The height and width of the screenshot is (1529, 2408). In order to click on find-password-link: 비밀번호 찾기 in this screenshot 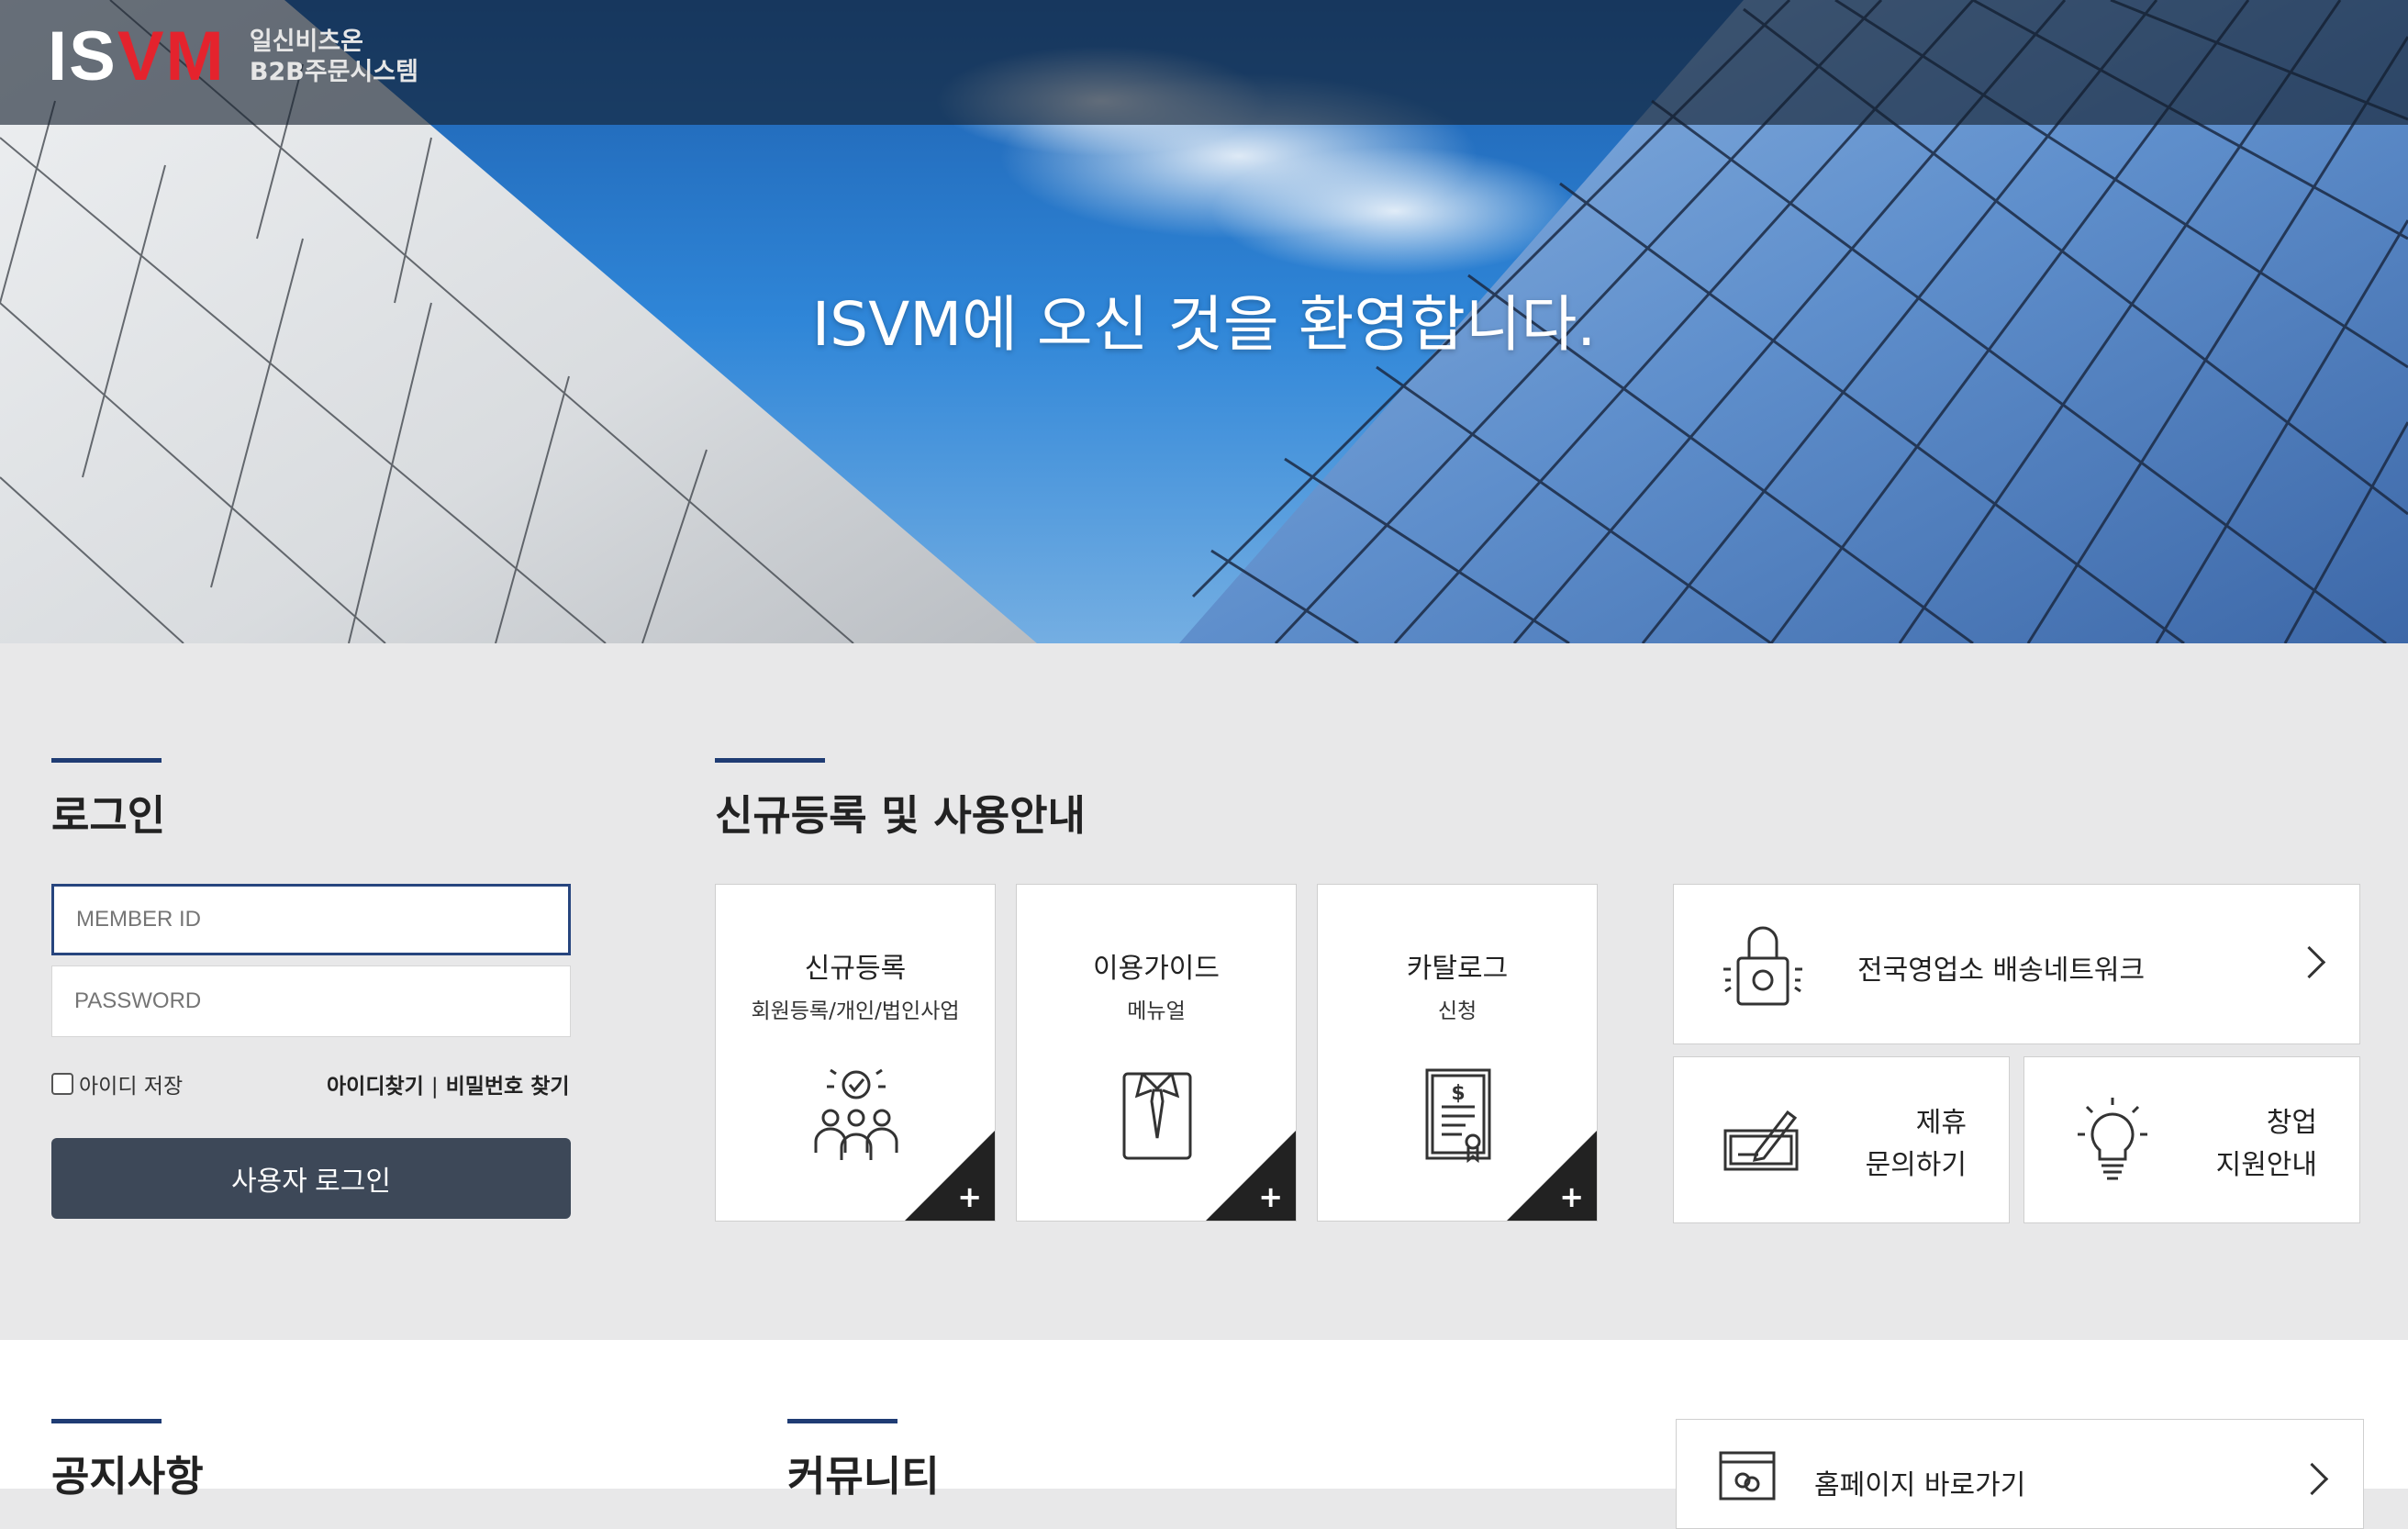, I will do `click(508, 1087)`.